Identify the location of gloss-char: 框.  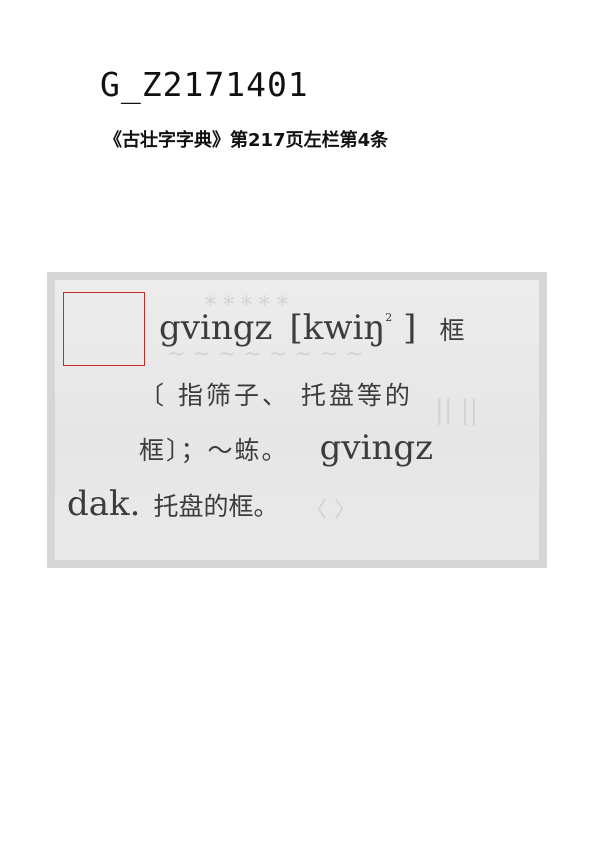
(451, 330).